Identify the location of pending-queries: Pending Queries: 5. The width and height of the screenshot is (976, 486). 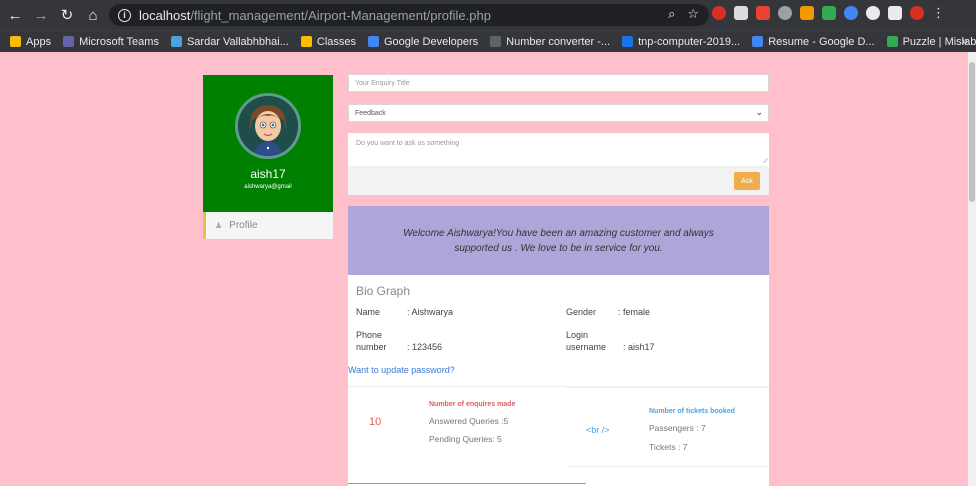
(465, 439).